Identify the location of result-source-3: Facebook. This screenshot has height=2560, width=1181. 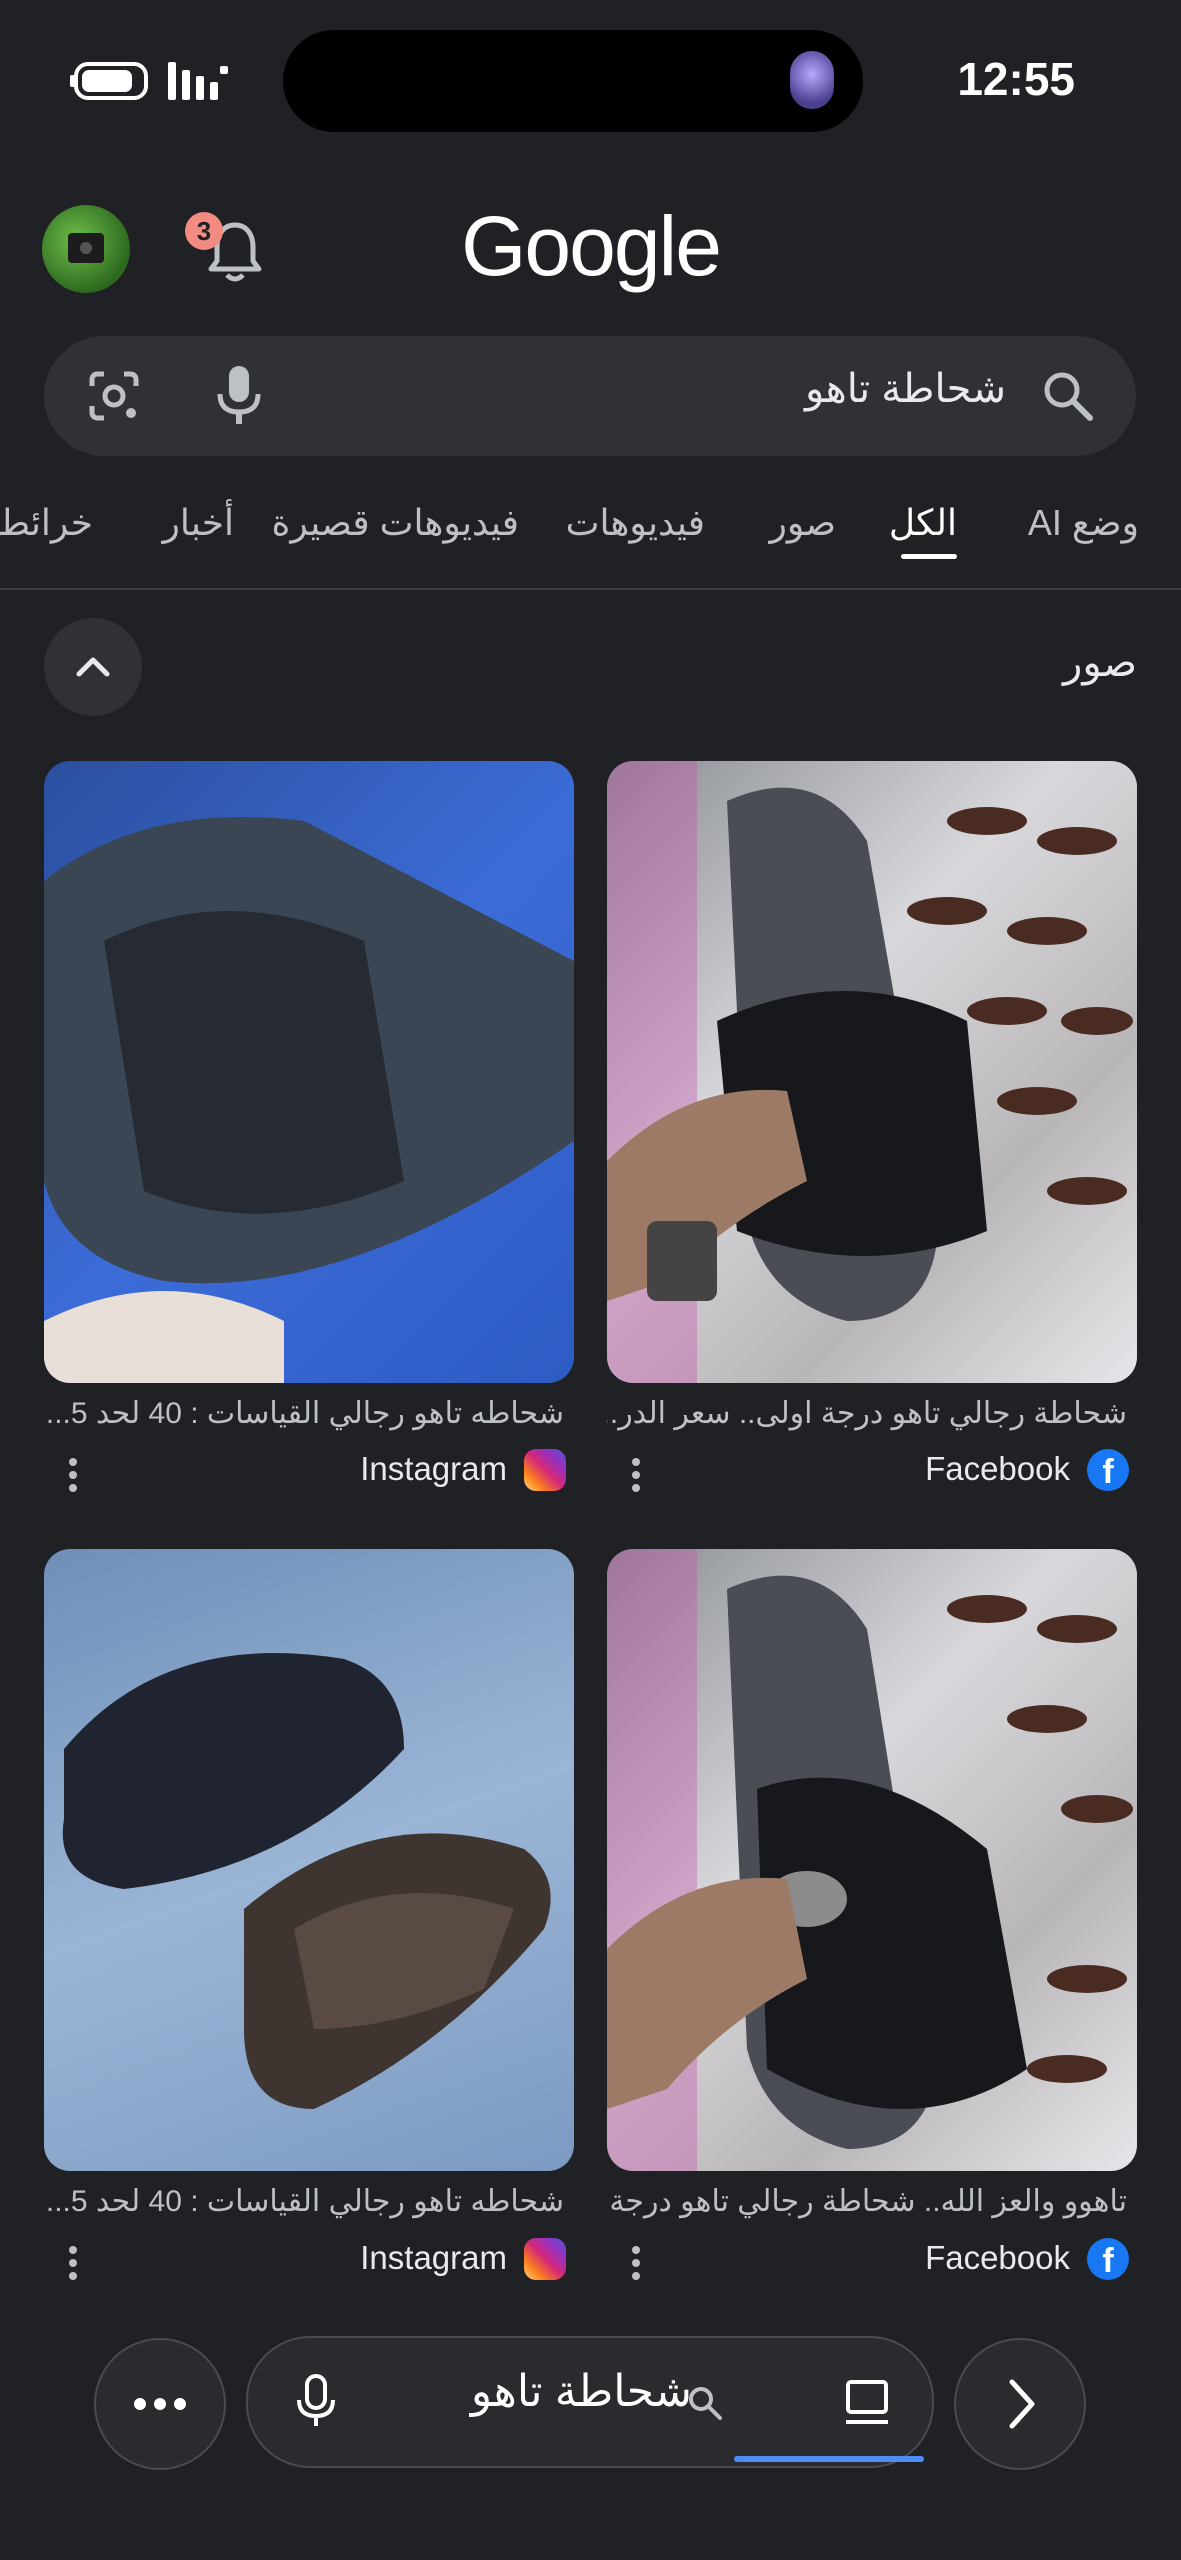
(997, 2258).